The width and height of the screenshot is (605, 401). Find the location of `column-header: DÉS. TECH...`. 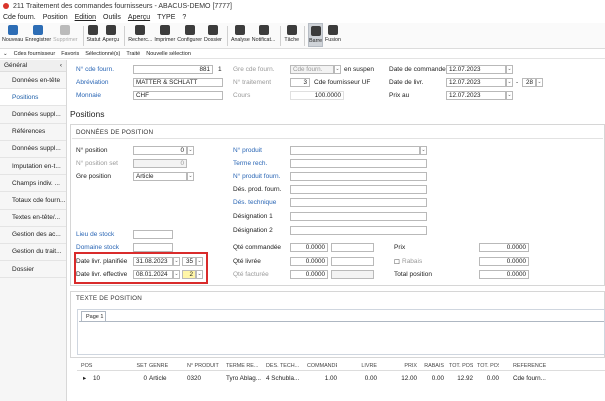

column-header: DÉS. TECH... is located at coordinates (285, 366).